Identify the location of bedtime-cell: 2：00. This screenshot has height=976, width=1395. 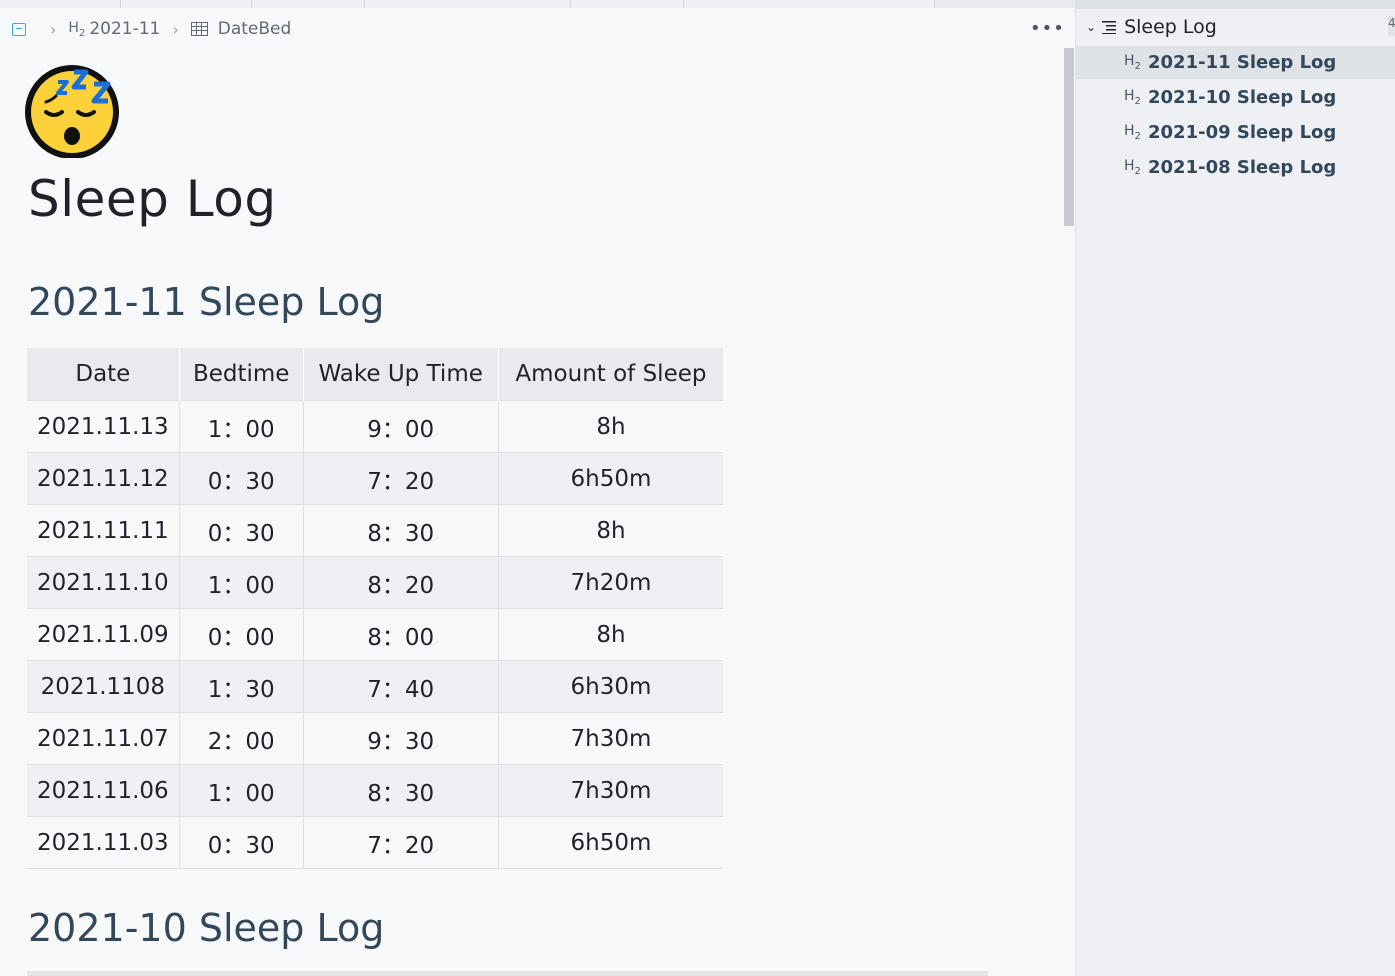
(241, 738).